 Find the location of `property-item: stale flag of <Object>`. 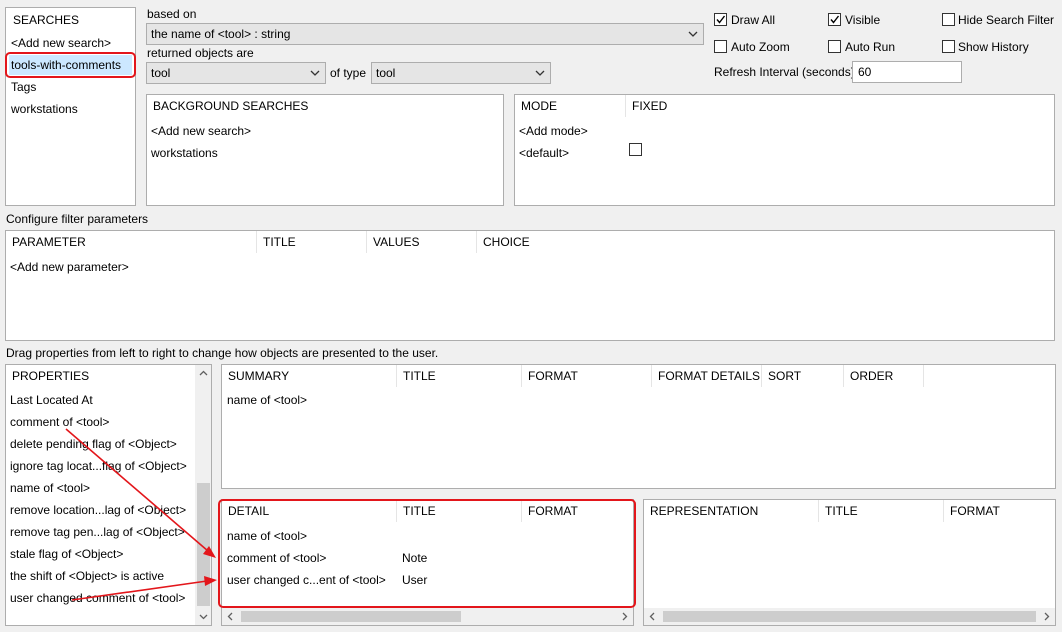

property-item: stale flag of <Object> is located at coordinates (108, 554).